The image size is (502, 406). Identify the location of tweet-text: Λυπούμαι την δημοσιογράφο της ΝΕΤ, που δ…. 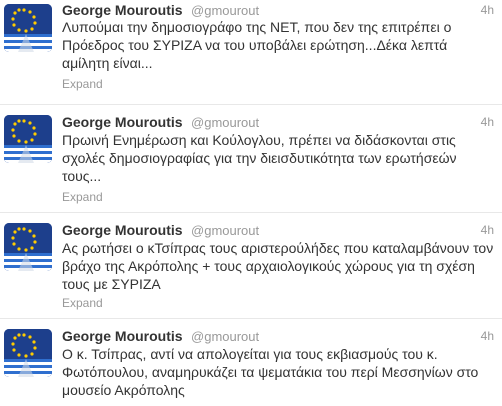
(257, 45).